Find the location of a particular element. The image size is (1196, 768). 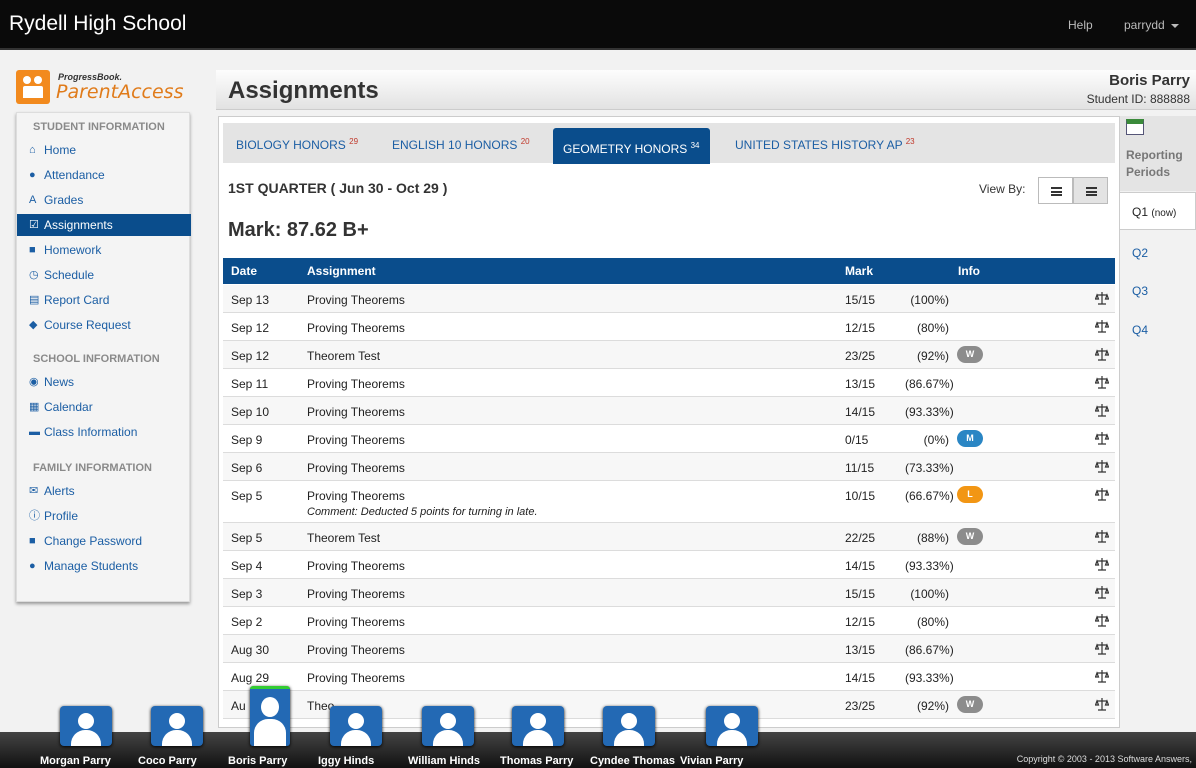

tab-geometry-honors: GEOMETRY HONORS 34 is located at coordinates (631, 146).